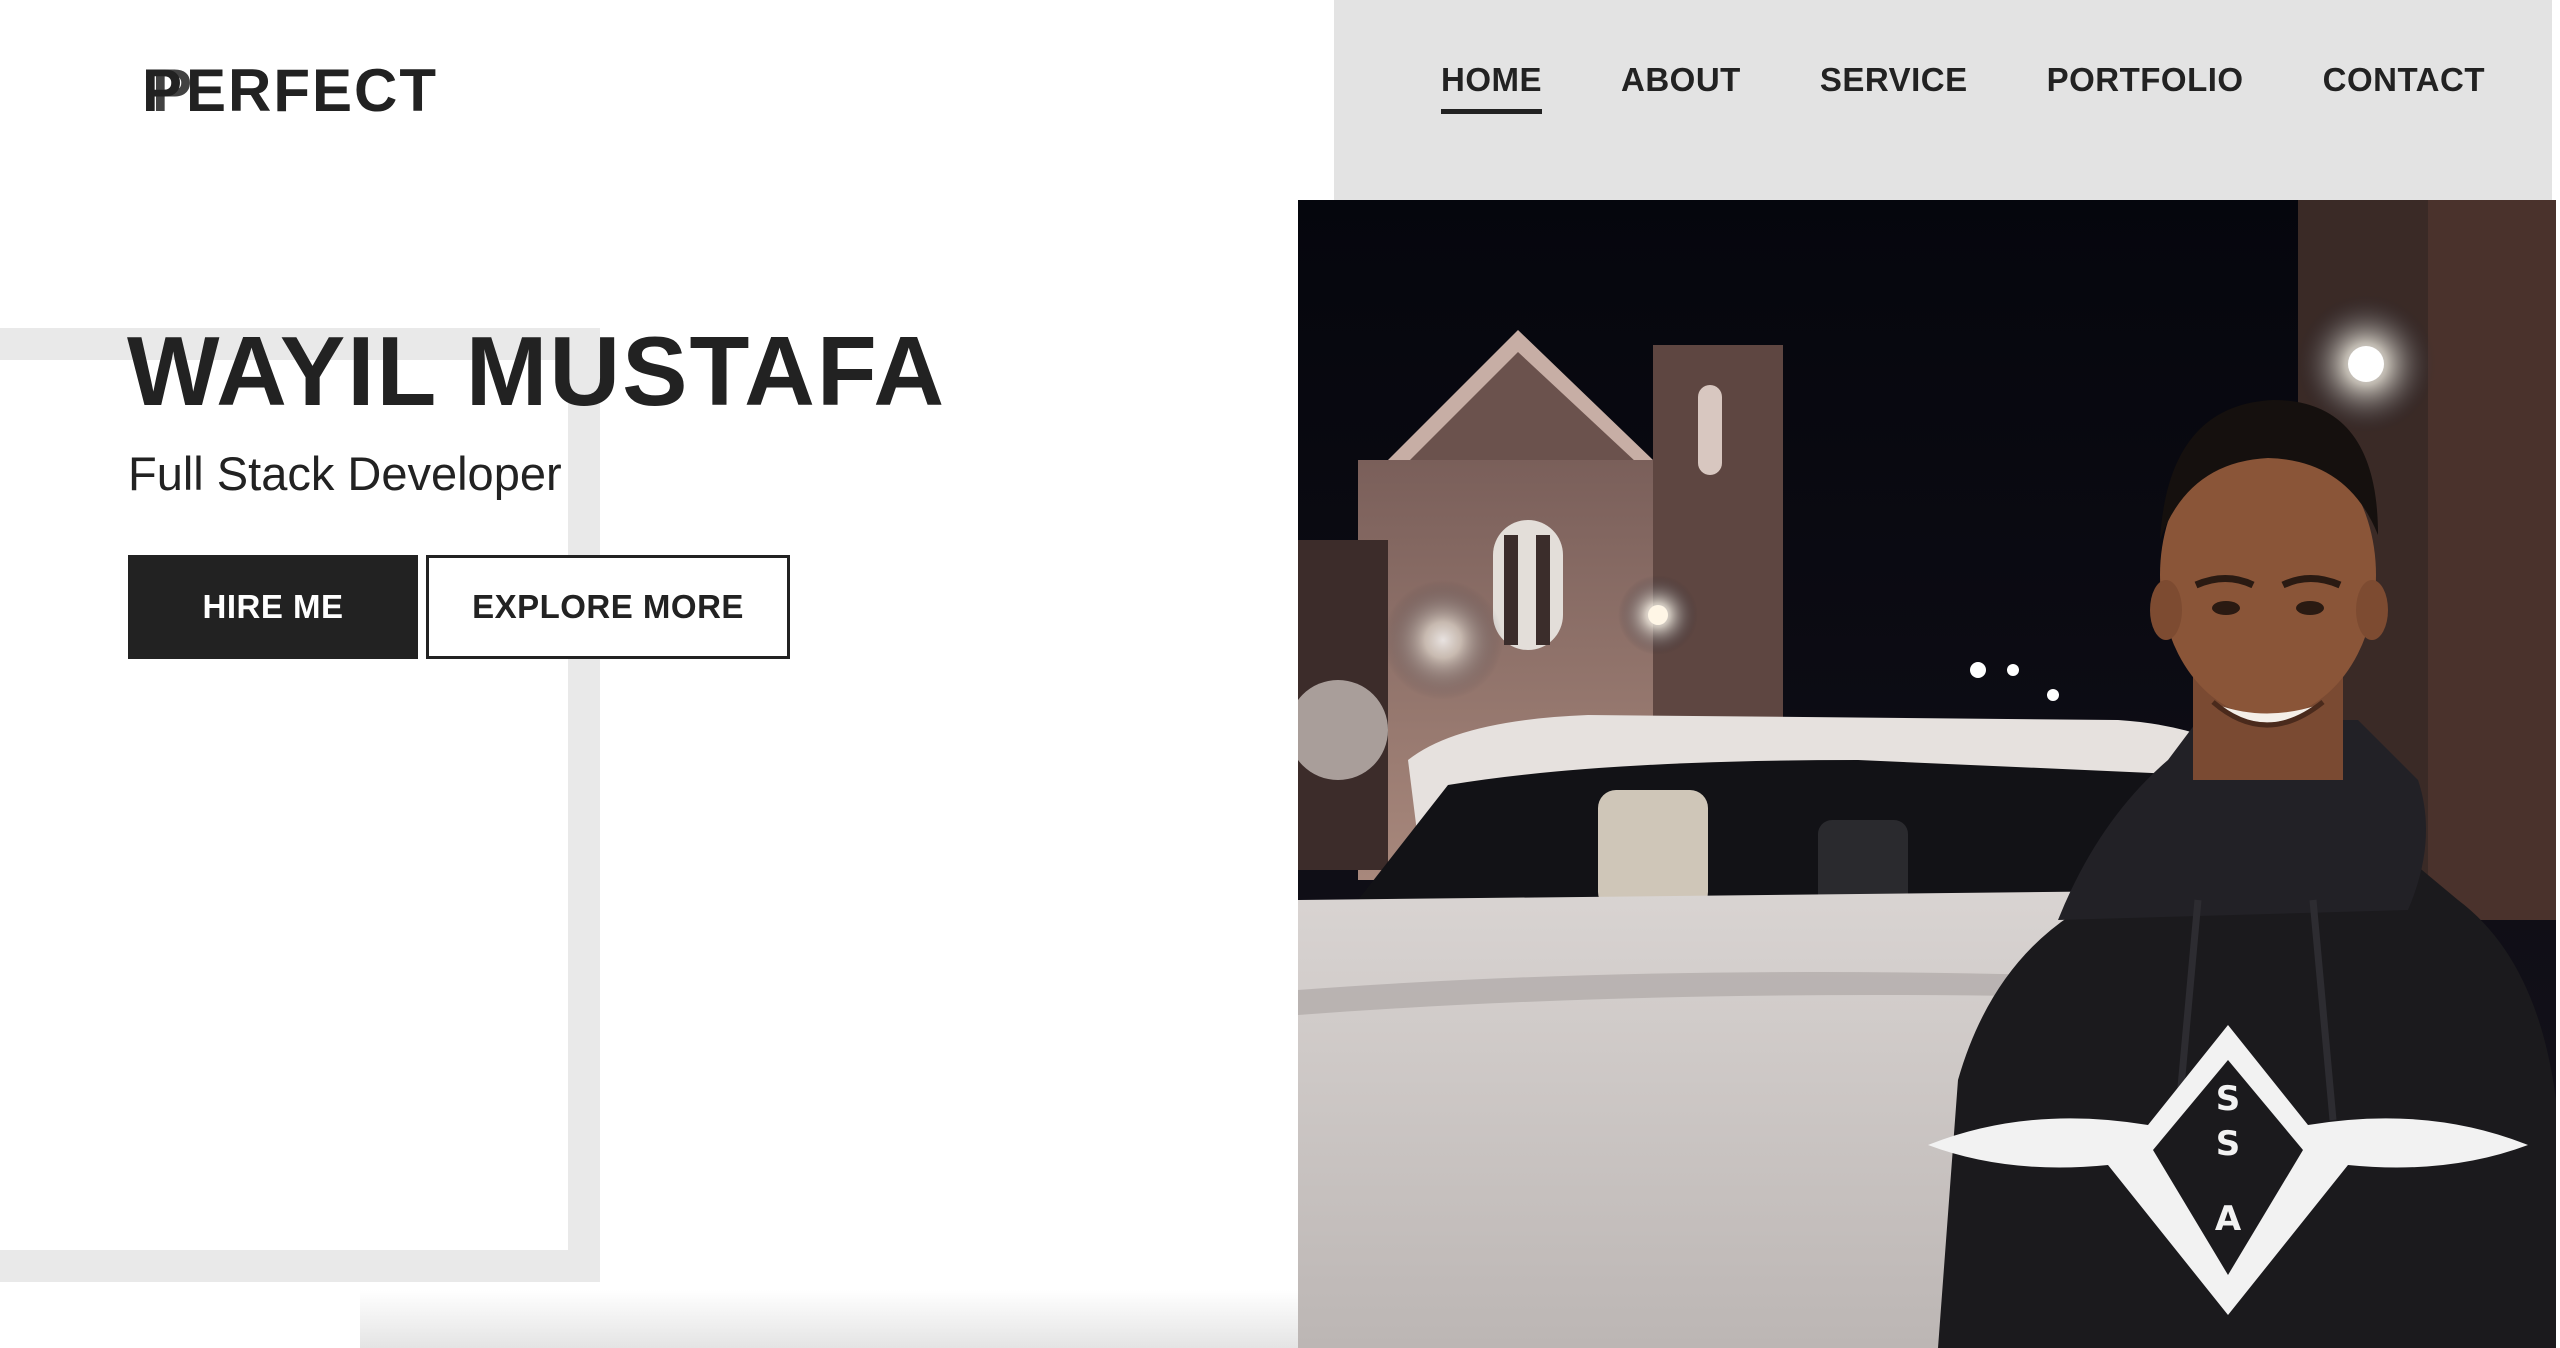  What do you see at coordinates (312, 90) in the screenshot?
I see `logo-text: ERFECT` at bounding box center [312, 90].